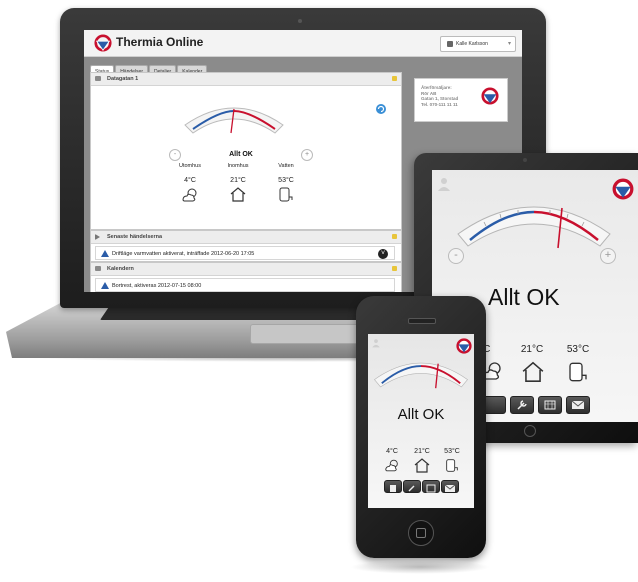 The image size is (638, 582). I want to click on user-name: Kalle Karlsson, so click(472, 44).